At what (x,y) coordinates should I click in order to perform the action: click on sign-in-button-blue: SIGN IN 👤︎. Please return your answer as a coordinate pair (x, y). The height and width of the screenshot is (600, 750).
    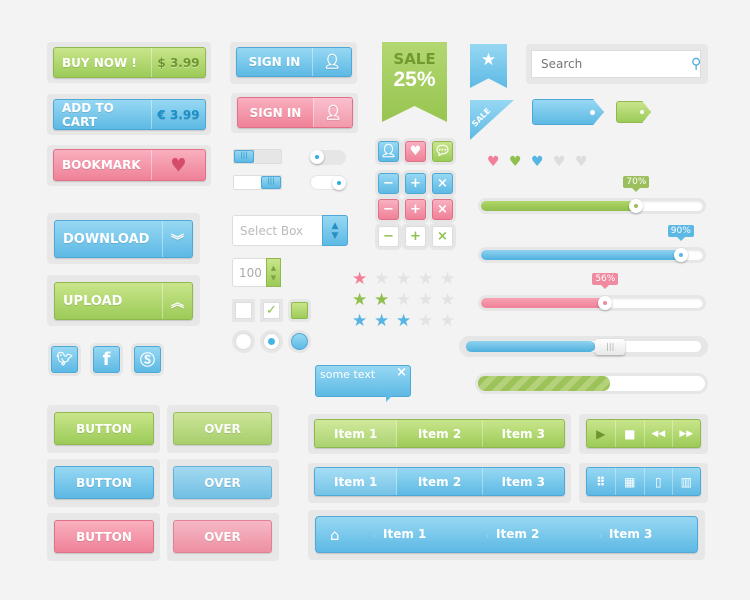
    Looking at the image, I should click on (294, 62).